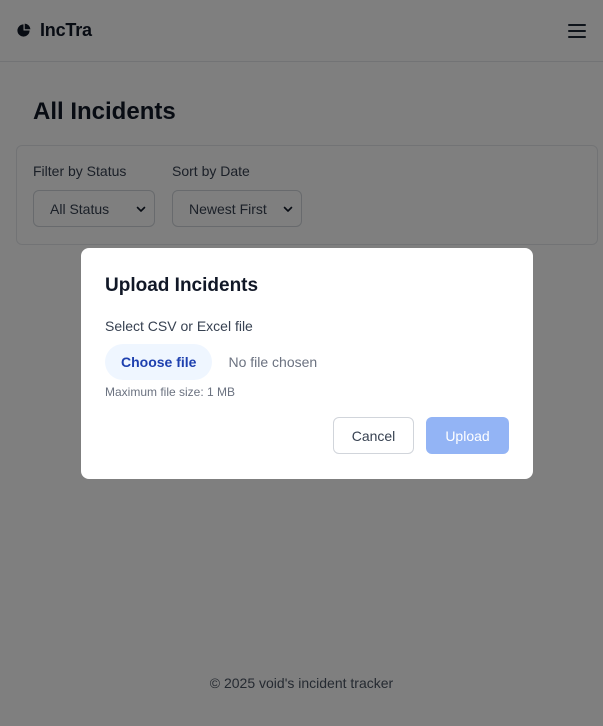  I want to click on file-size-hint: Maximum file size: 1 MB, so click(170, 392).